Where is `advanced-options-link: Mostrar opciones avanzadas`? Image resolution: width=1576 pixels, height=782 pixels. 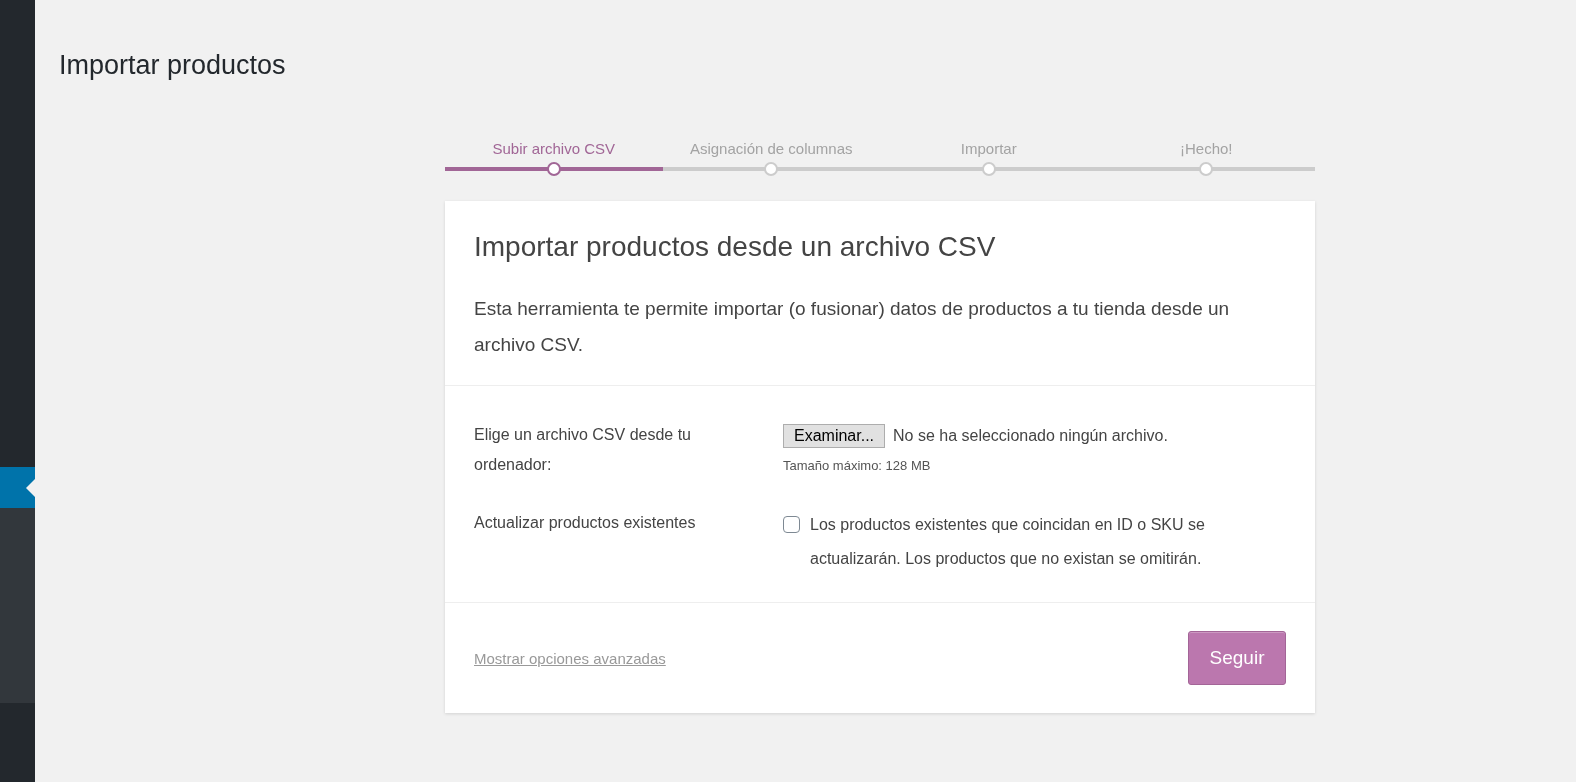
advanced-options-link: Mostrar opciones avanzadas is located at coordinates (570, 658).